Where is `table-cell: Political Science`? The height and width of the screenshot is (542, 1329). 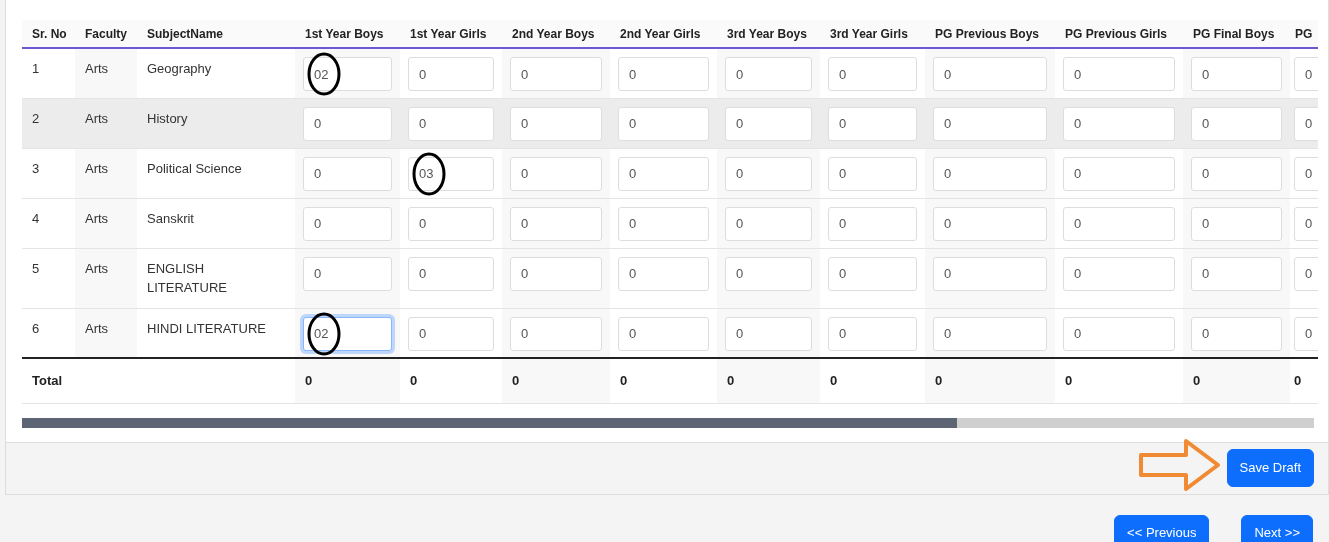
table-cell: Political Science is located at coordinates (194, 168).